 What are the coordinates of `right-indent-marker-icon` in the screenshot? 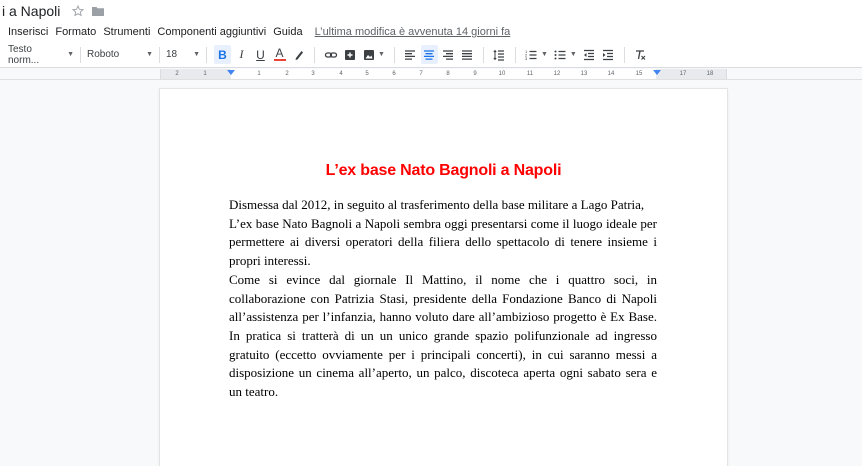 It's located at (657, 72).